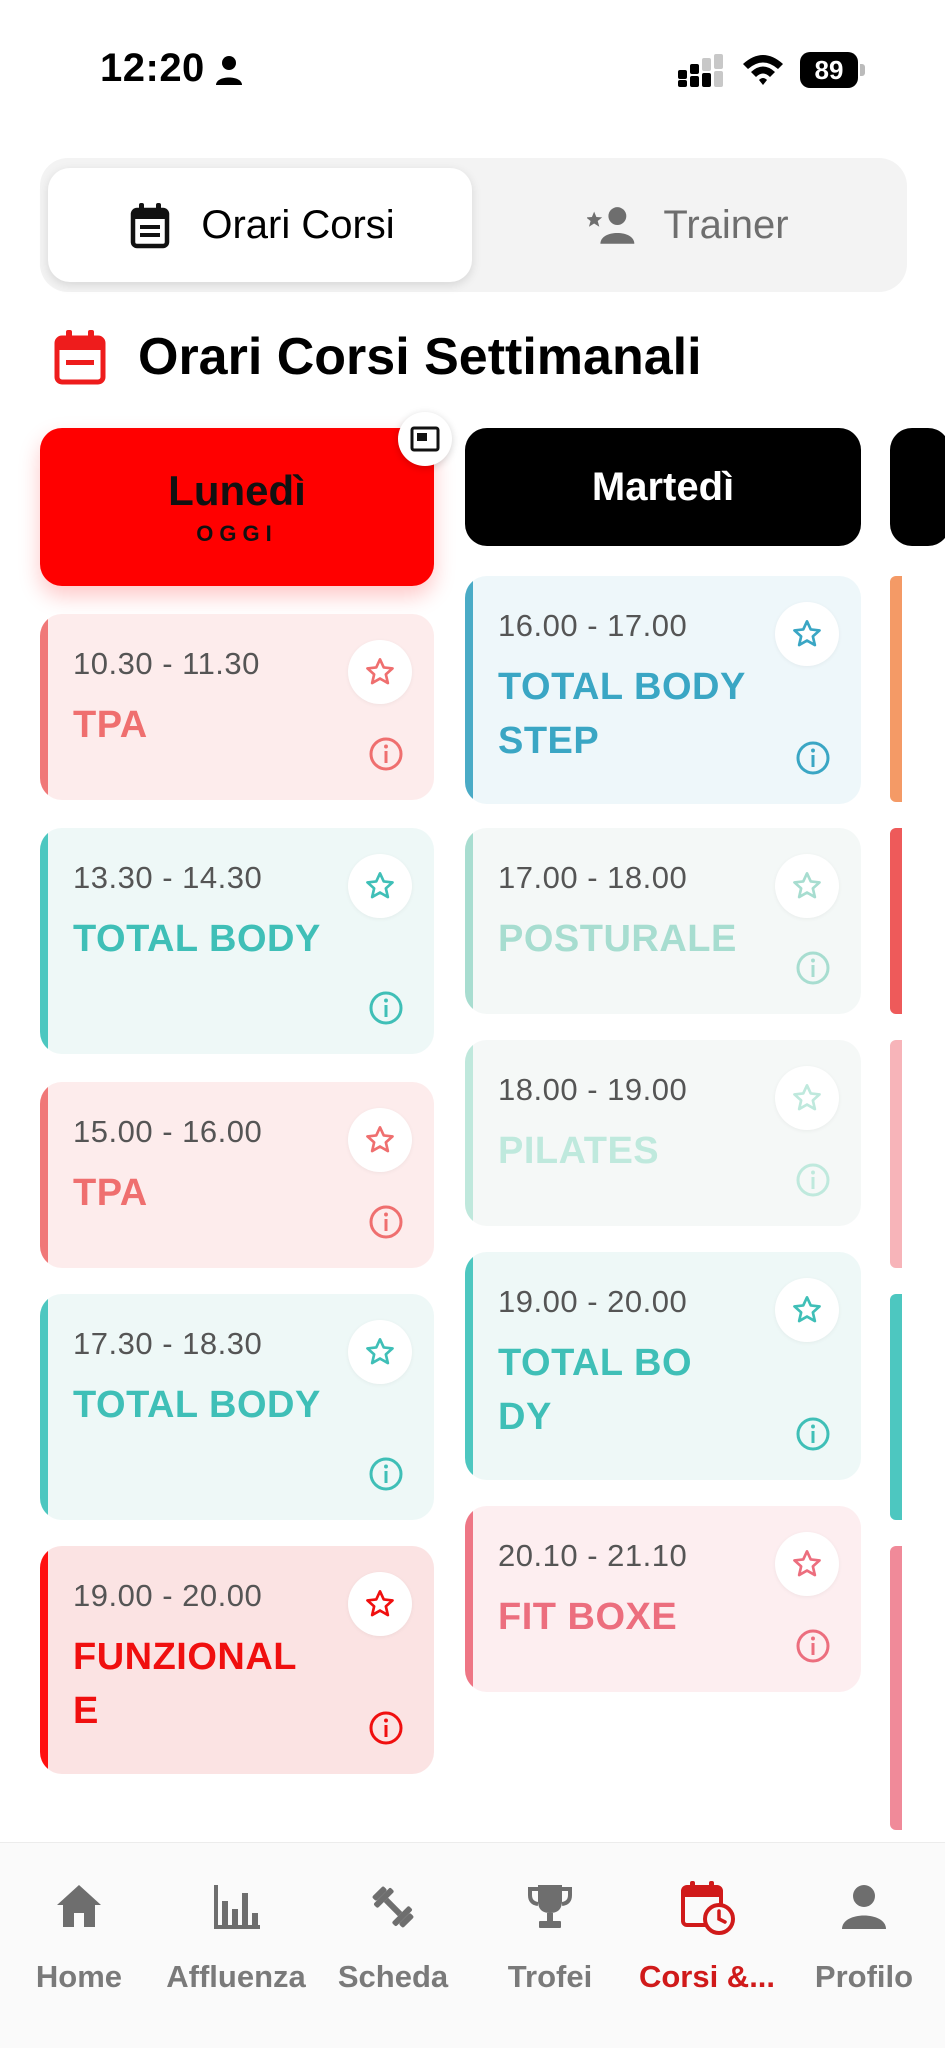 This screenshot has width=945, height=2048. I want to click on calendar-icon, so click(80, 357).